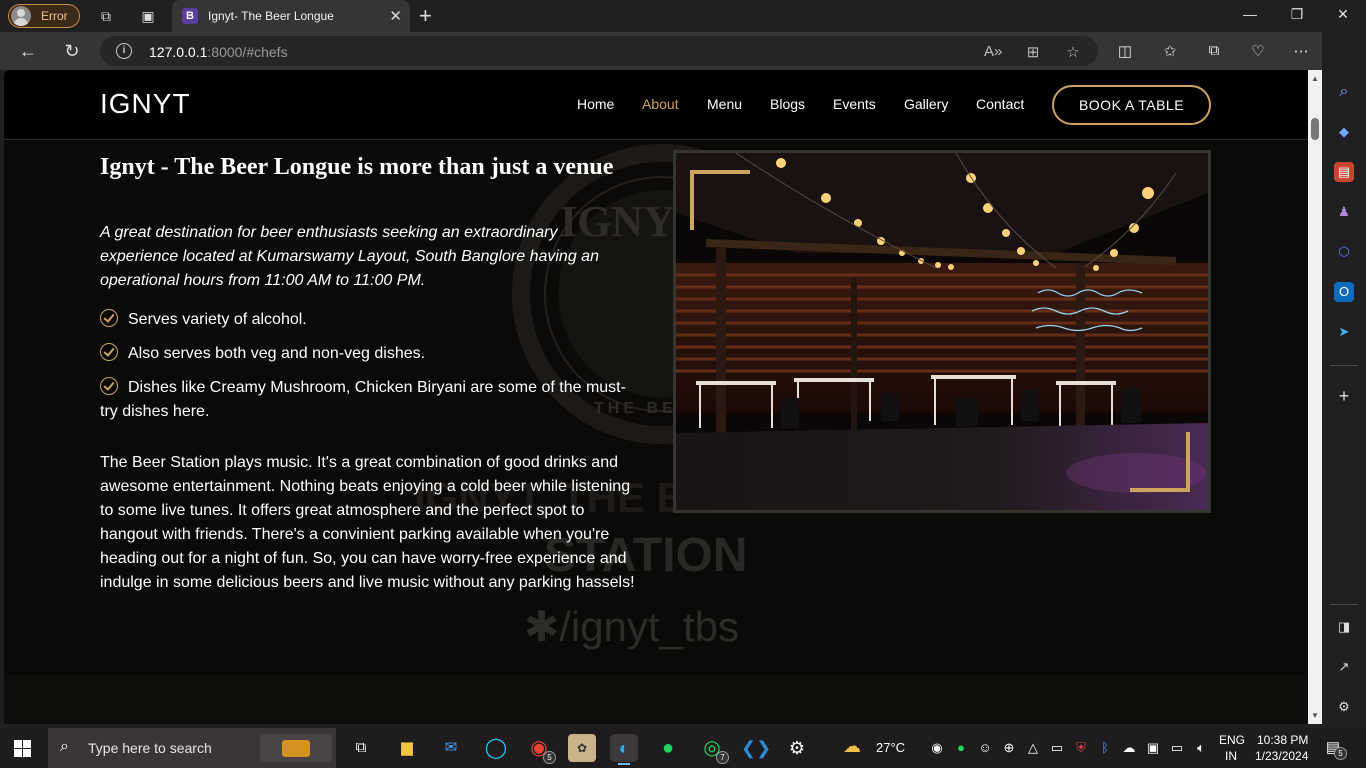 Image resolution: width=1366 pixels, height=768 pixels. Describe the element at coordinates (1258, 51) in the screenshot. I see `browser-essentials-icon: ♡` at that location.